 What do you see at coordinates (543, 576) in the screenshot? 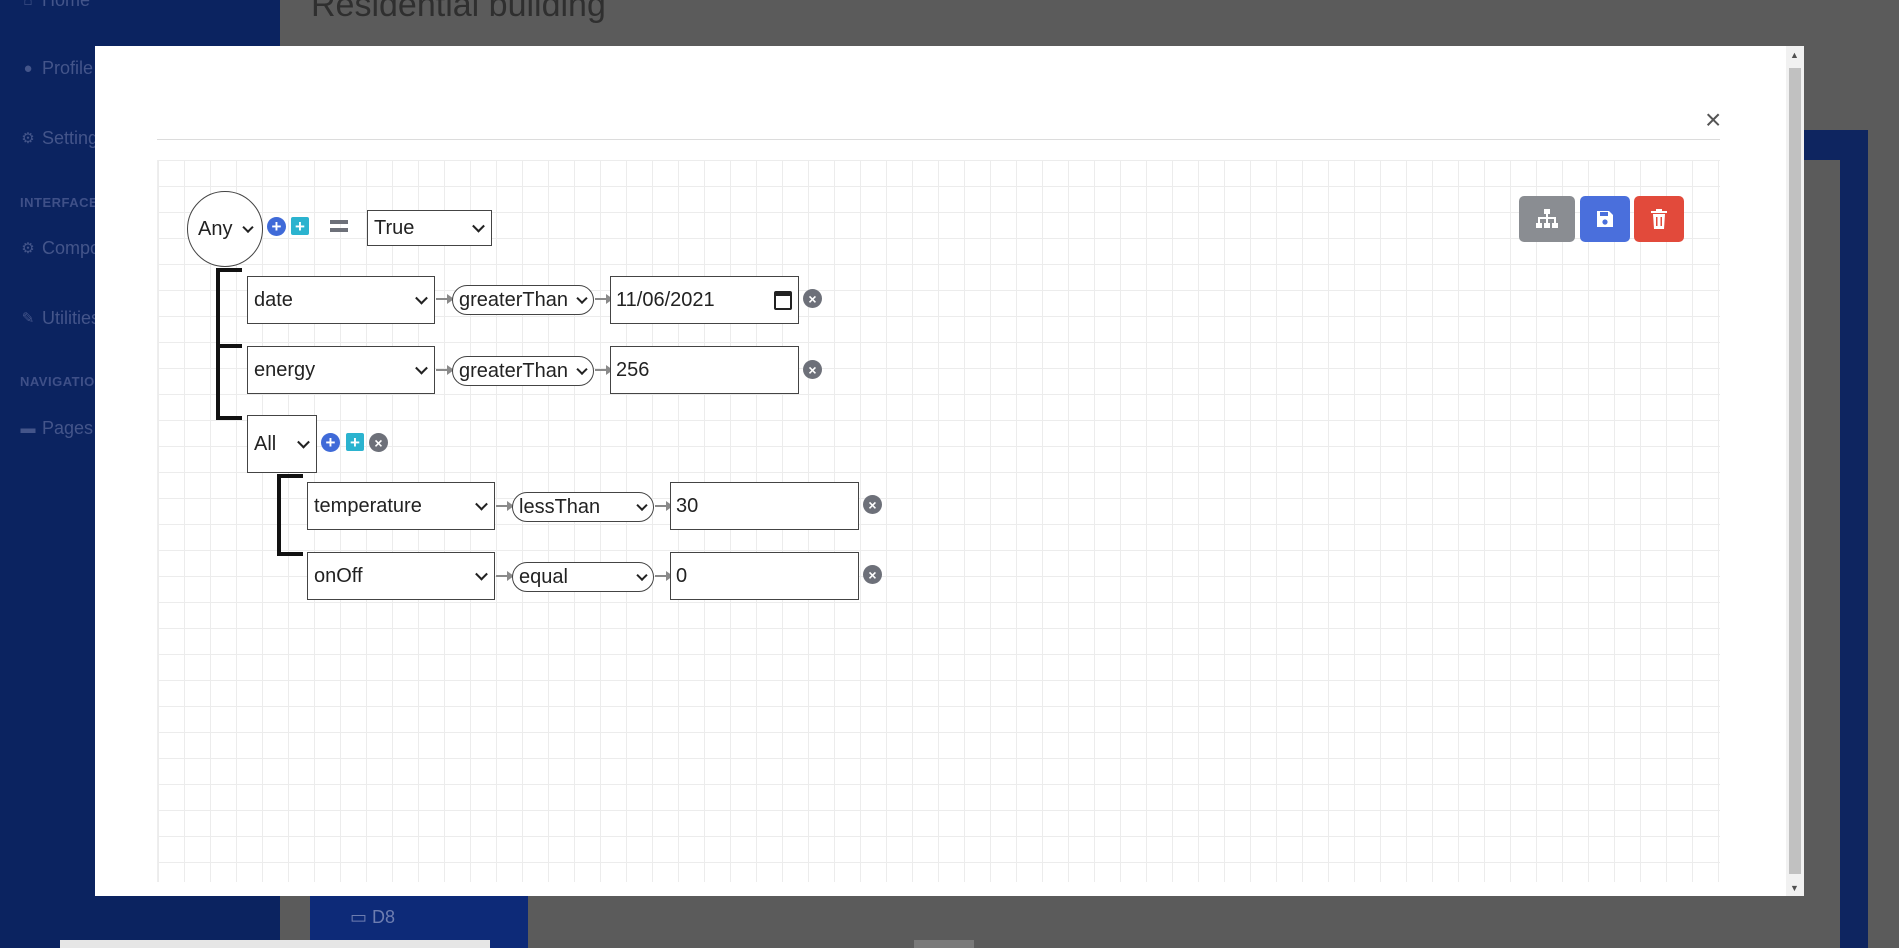
I see `select-value: equal` at bounding box center [543, 576].